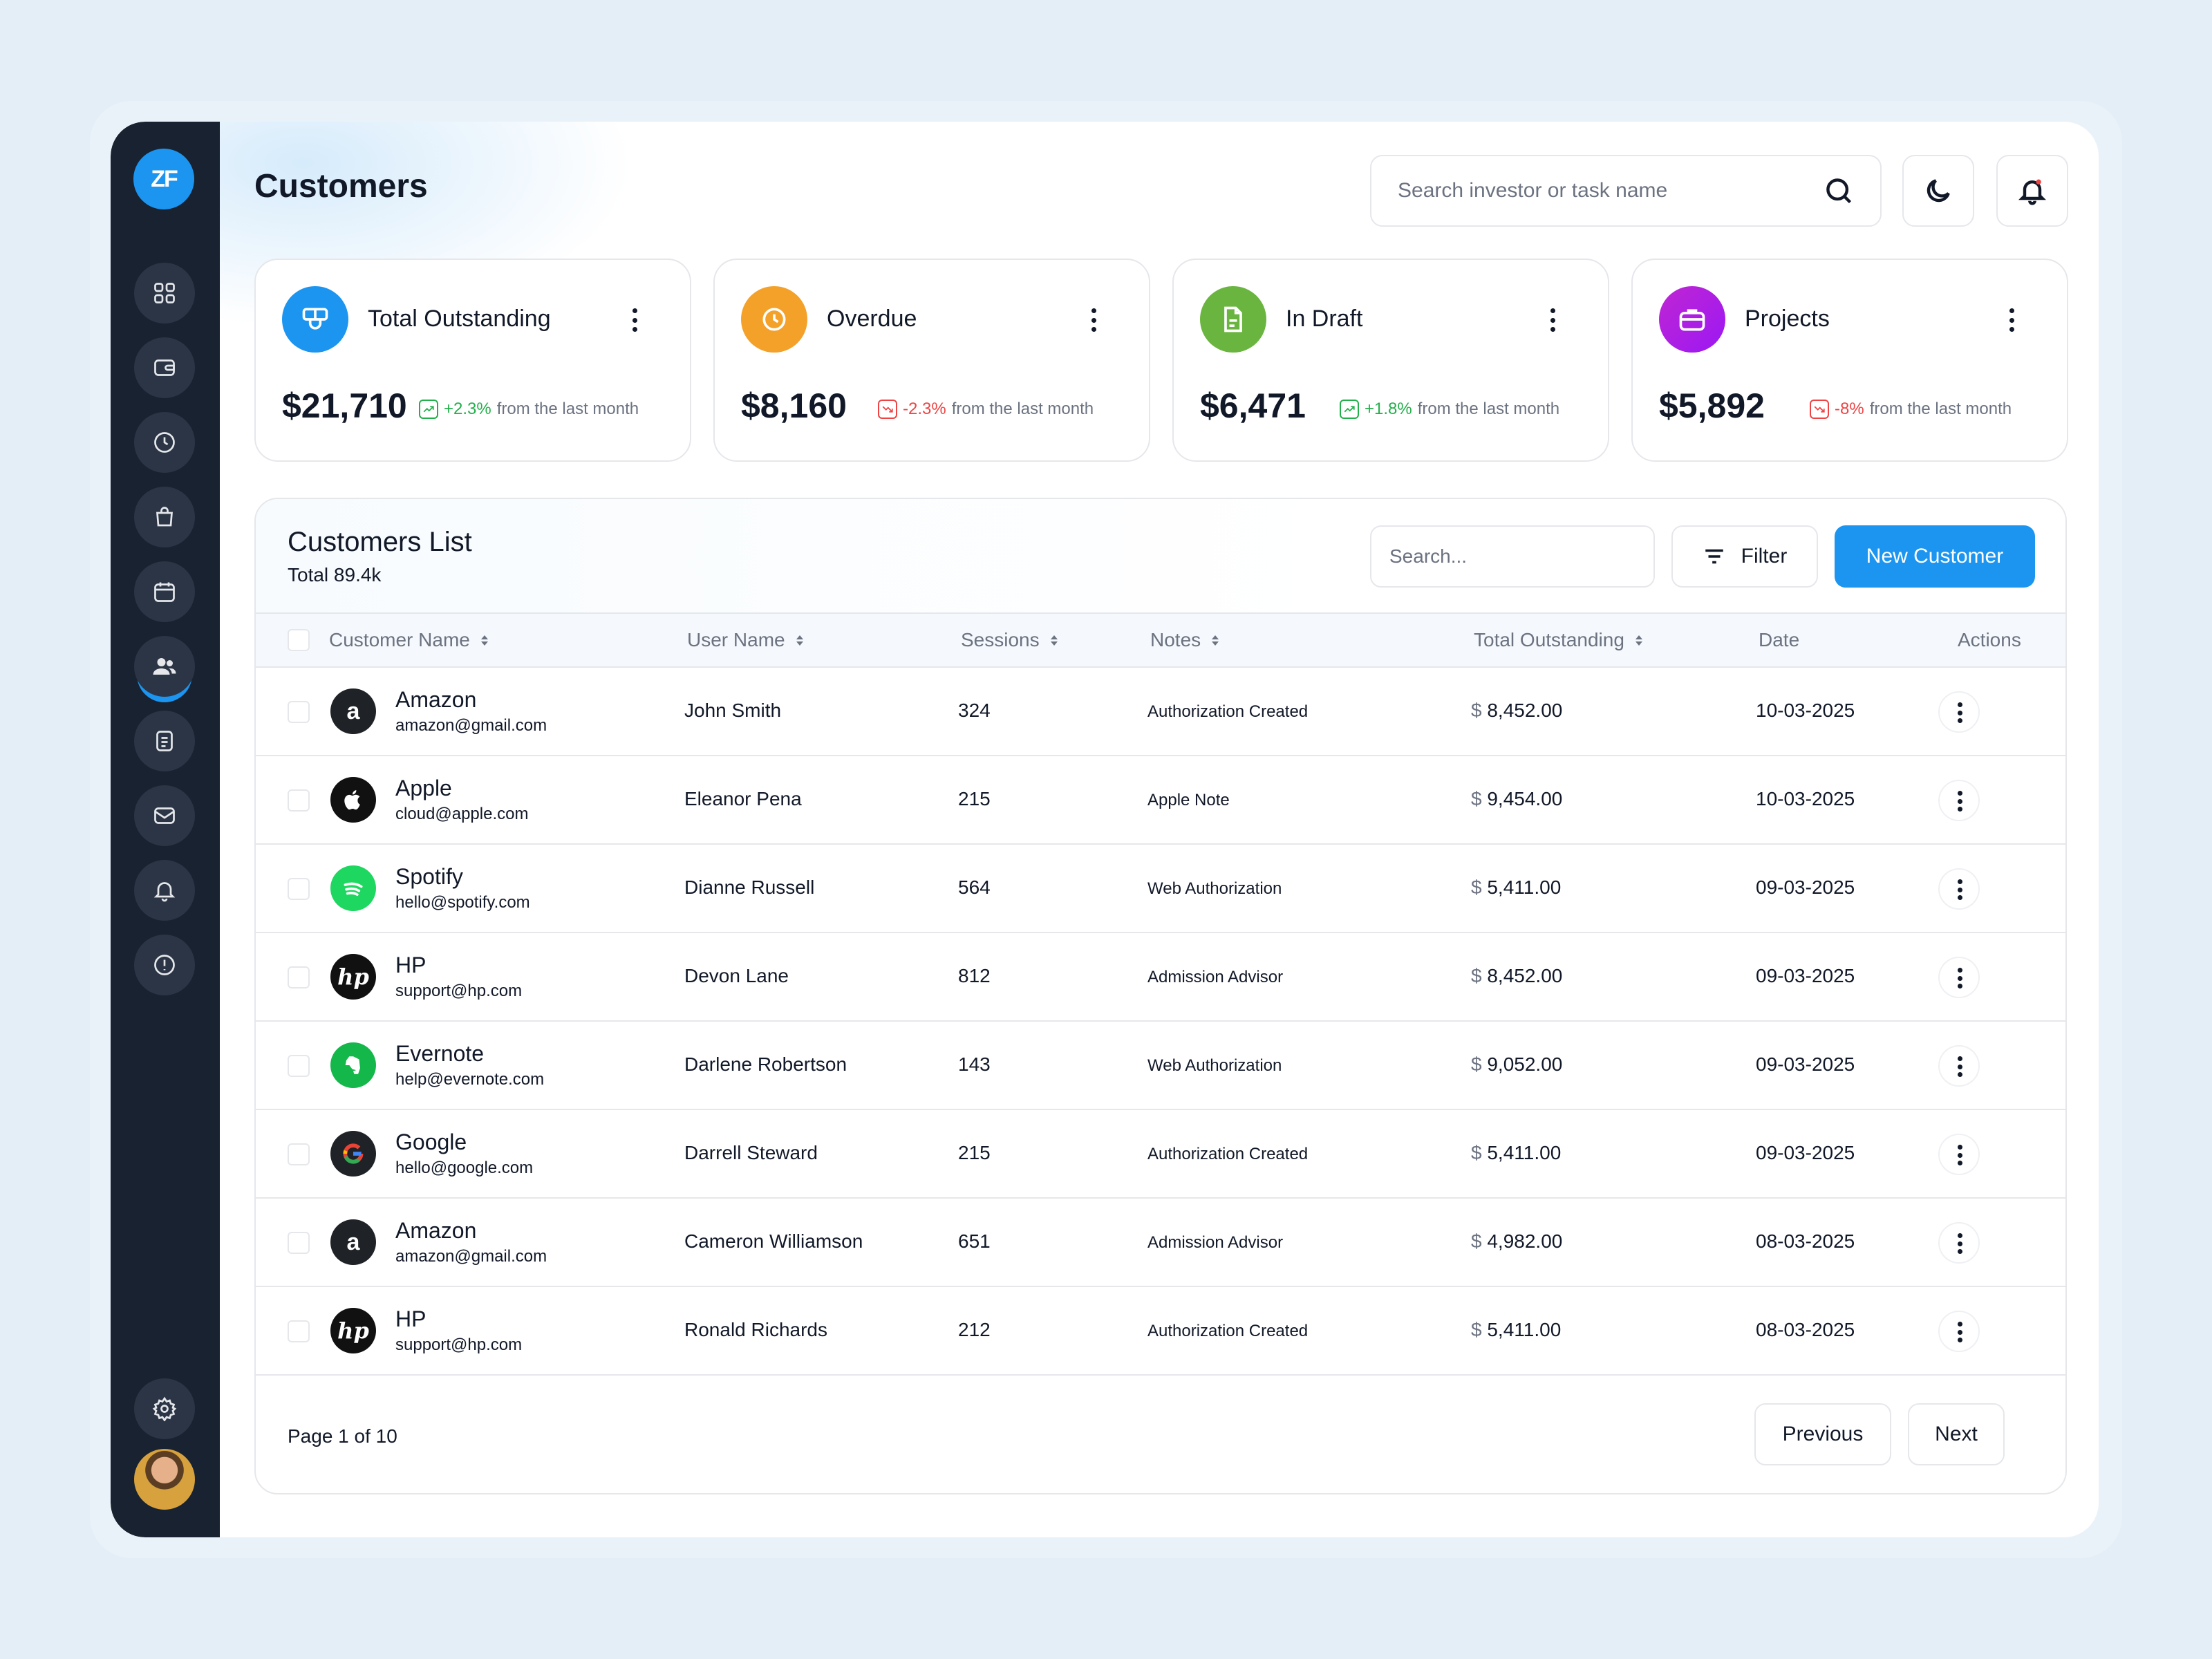 Image resolution: width=2212 pixels, height=1659 pixels. I want to click on column-header-total-outstanding: Total Outstanding, so click(1558, 640).